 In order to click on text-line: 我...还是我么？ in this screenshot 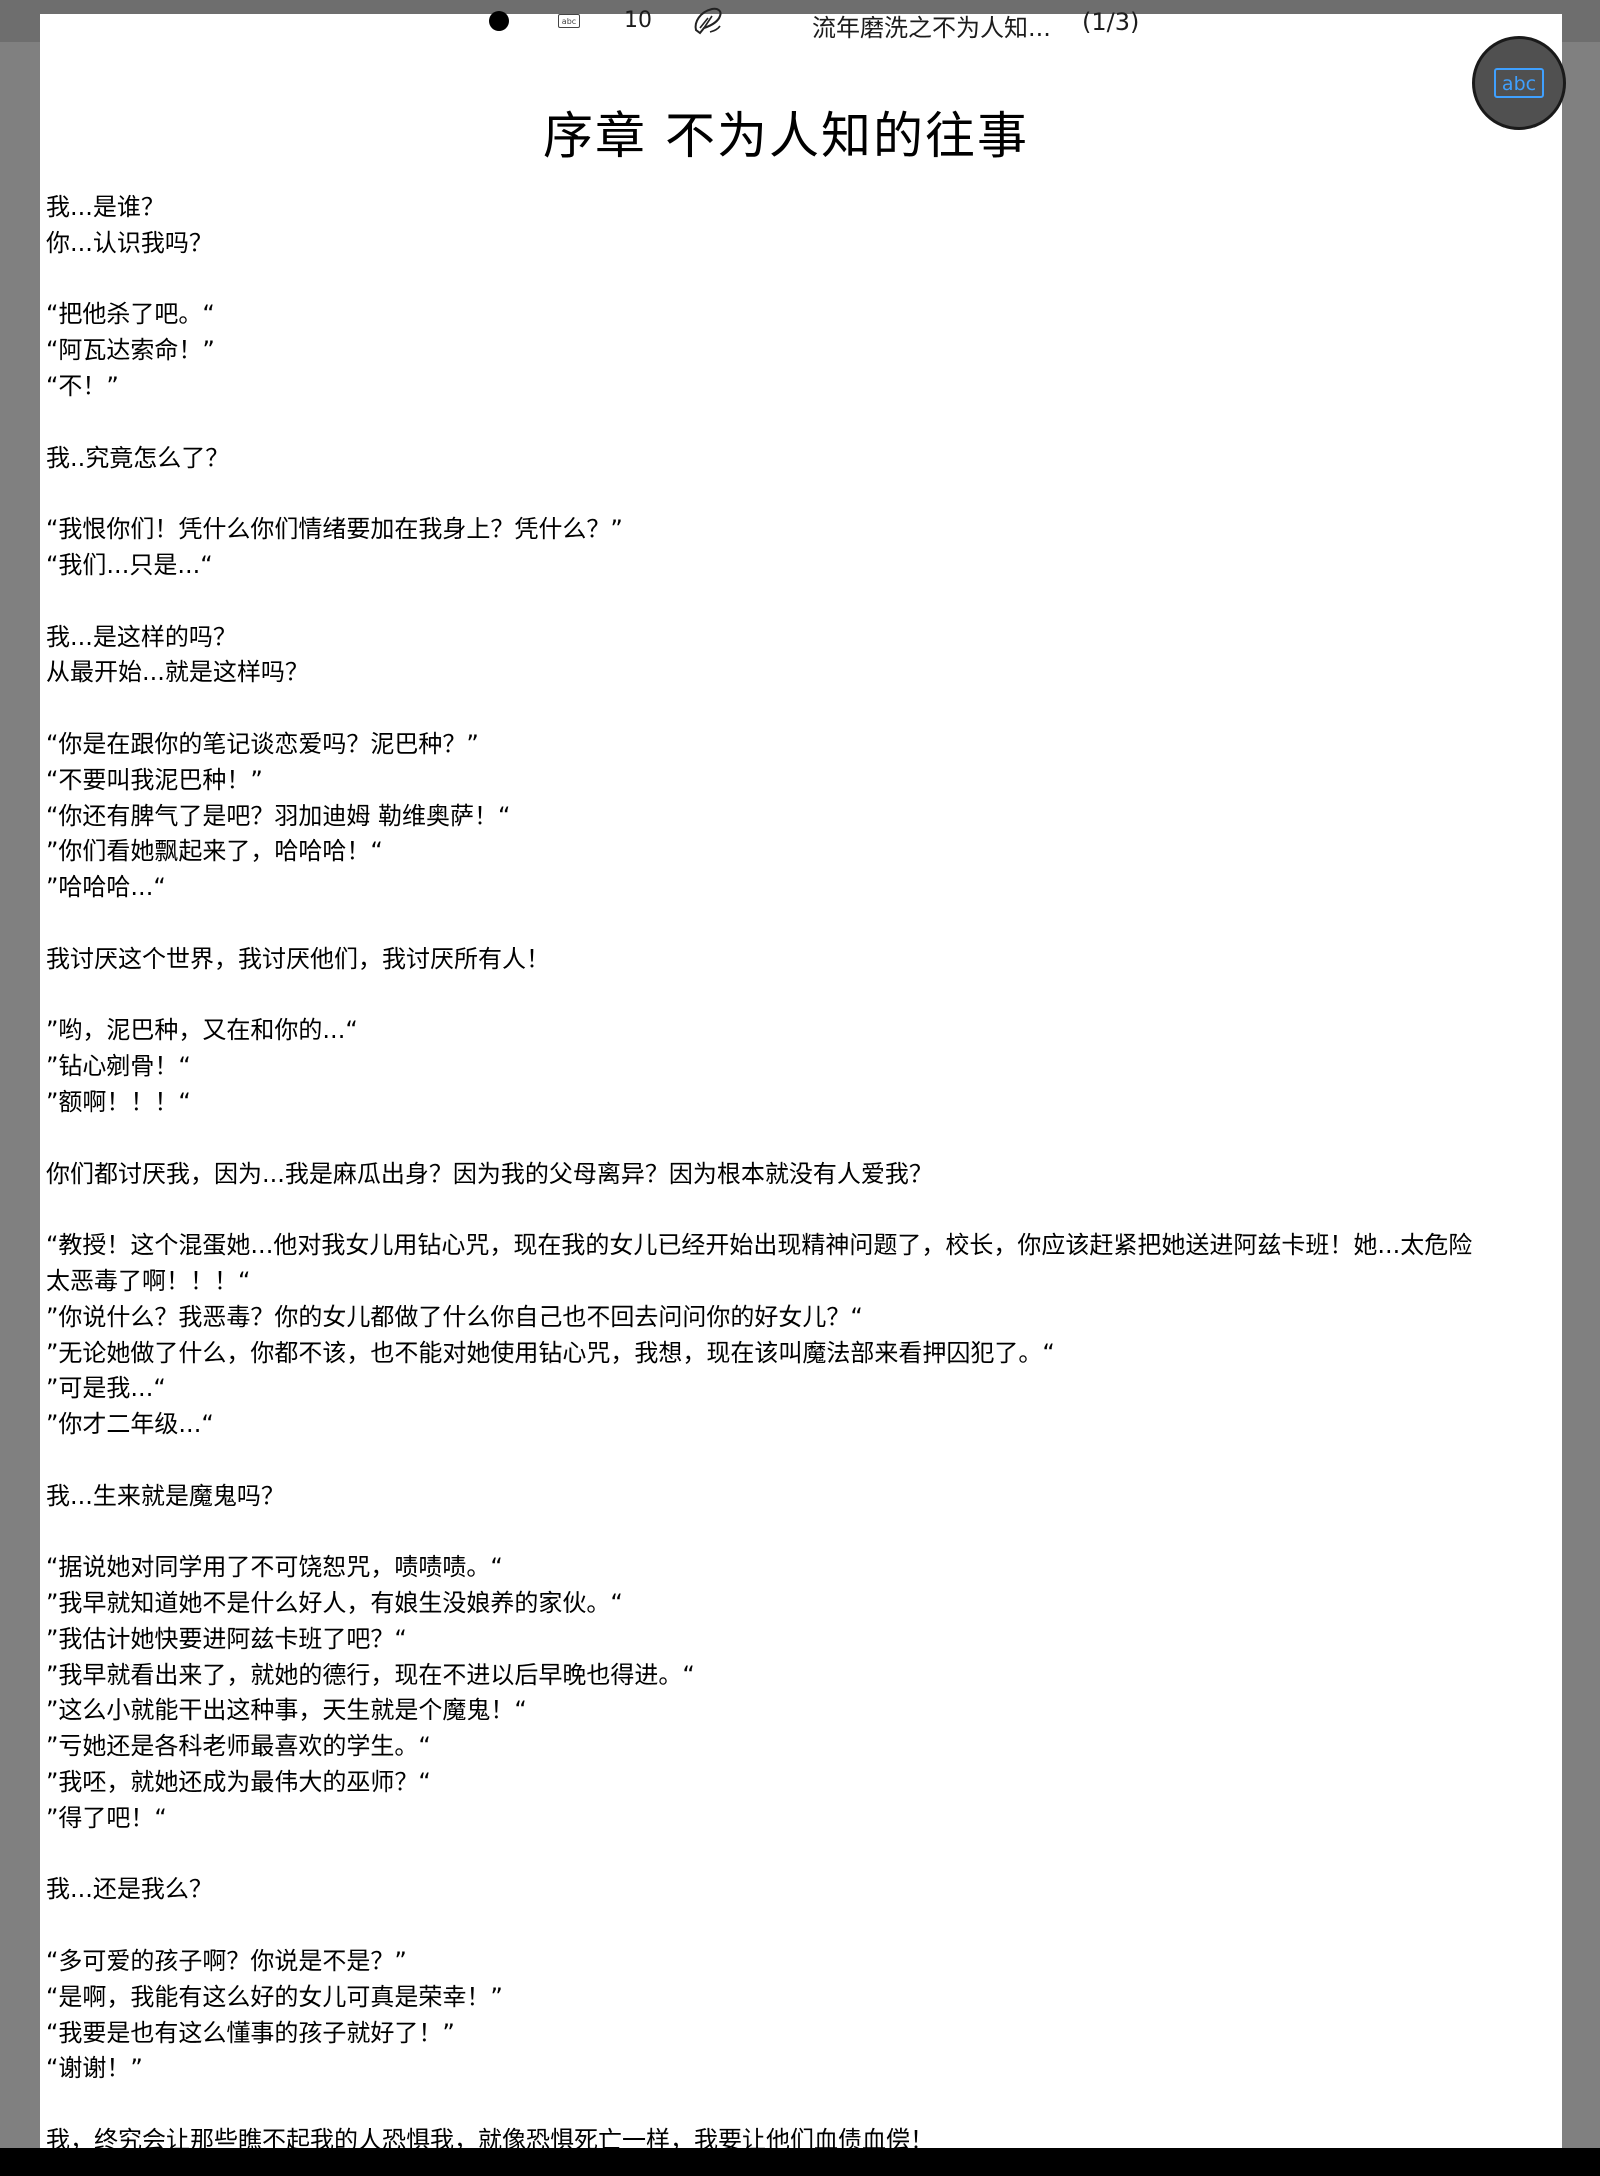, I will do `click(129, 1889)`.